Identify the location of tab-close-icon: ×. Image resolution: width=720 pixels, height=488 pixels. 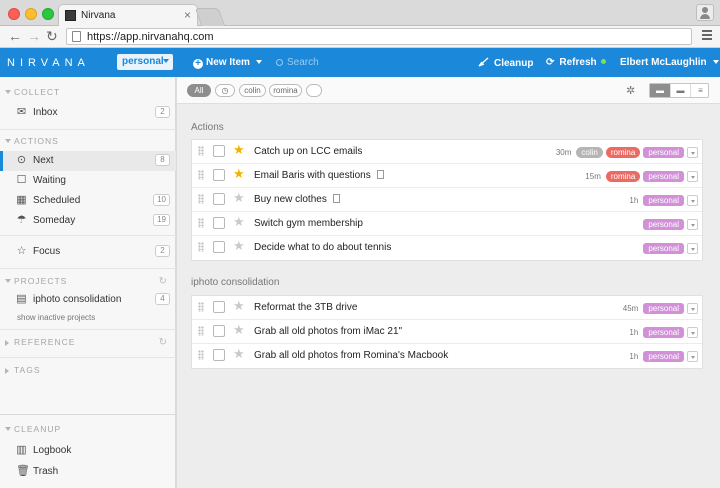
(187, 15).